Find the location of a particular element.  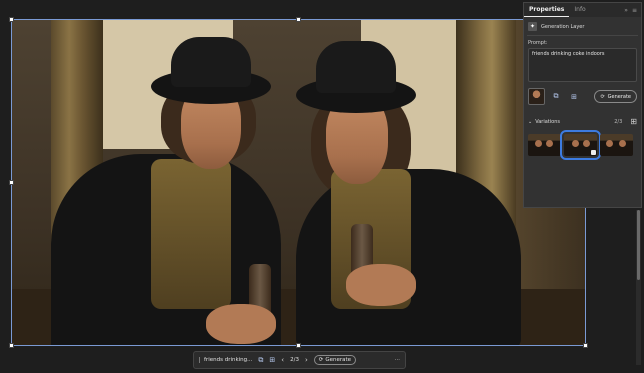

chevron-left-icon: ‹ is located at coordinates (282, 360).